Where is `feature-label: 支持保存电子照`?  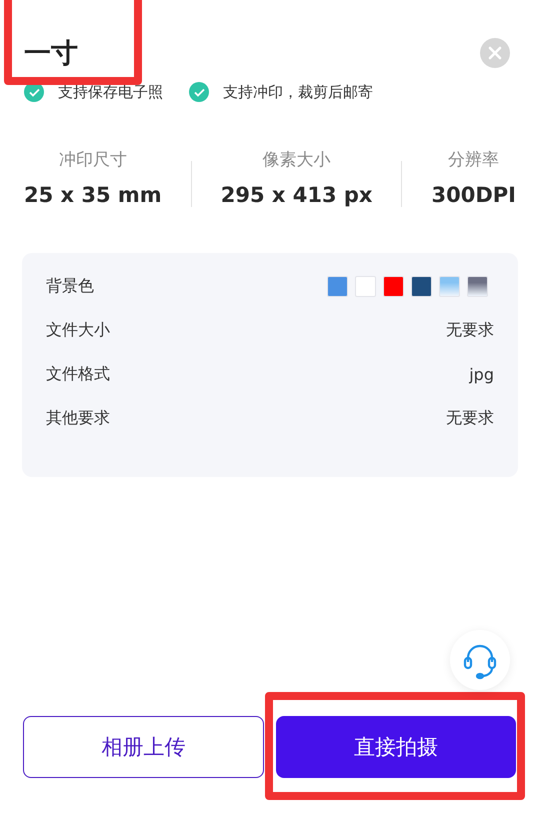 feature-label: 支持保存电子照 is located at coordinates (110, 92).